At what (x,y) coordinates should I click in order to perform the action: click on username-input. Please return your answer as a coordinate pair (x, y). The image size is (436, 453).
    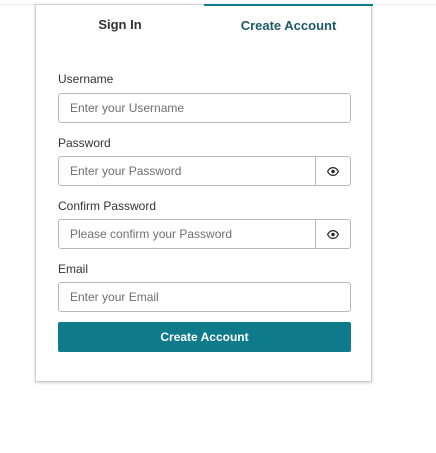
    Looking at the image, I should click on (204, 108).